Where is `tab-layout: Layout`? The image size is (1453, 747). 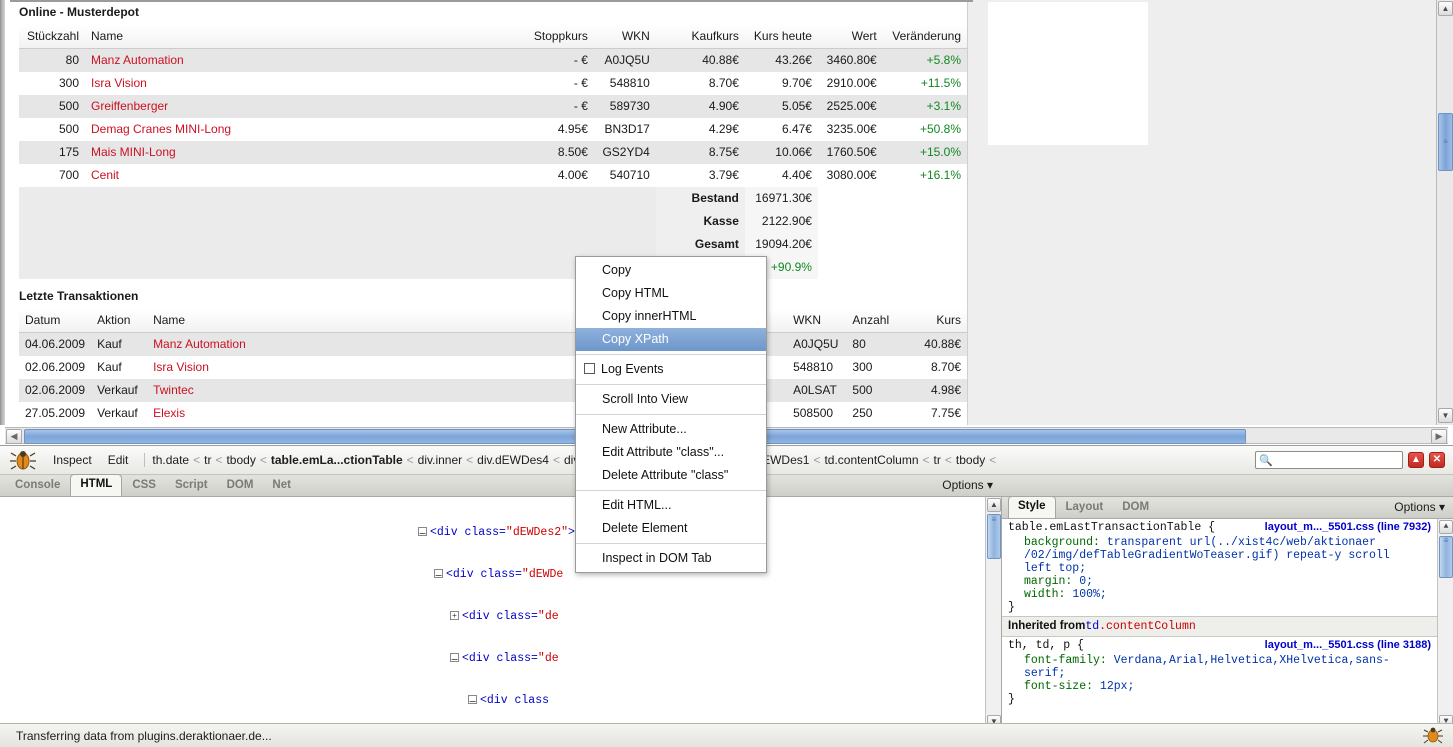 tab-layout: Layout is located at coordinates (1085, 507).